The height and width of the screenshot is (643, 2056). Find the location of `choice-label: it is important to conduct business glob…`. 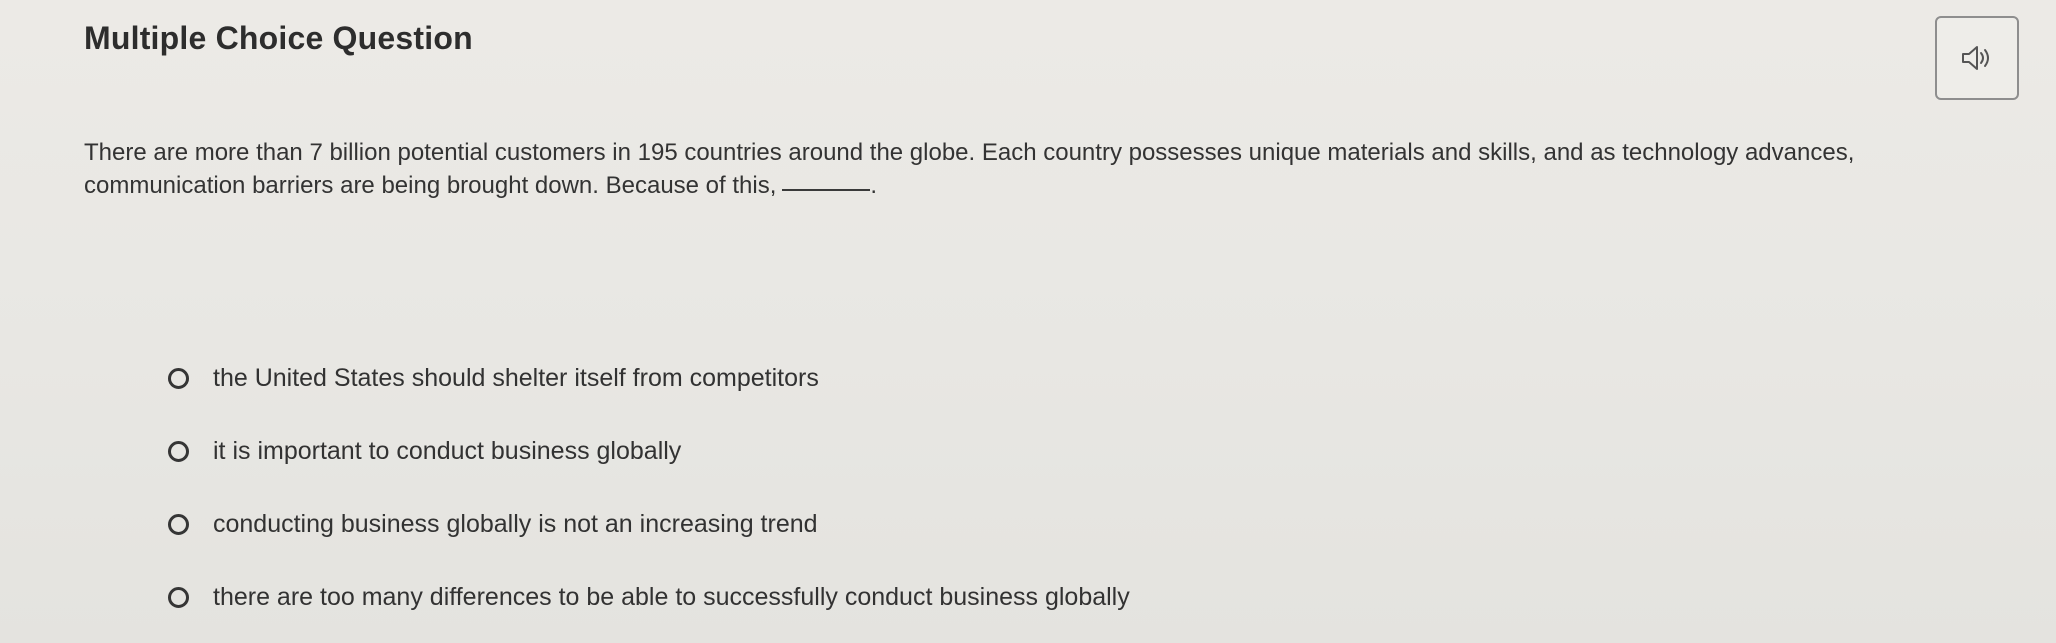

choice-label: it is important to conduct business glob… is located at coordinates (447, 451).